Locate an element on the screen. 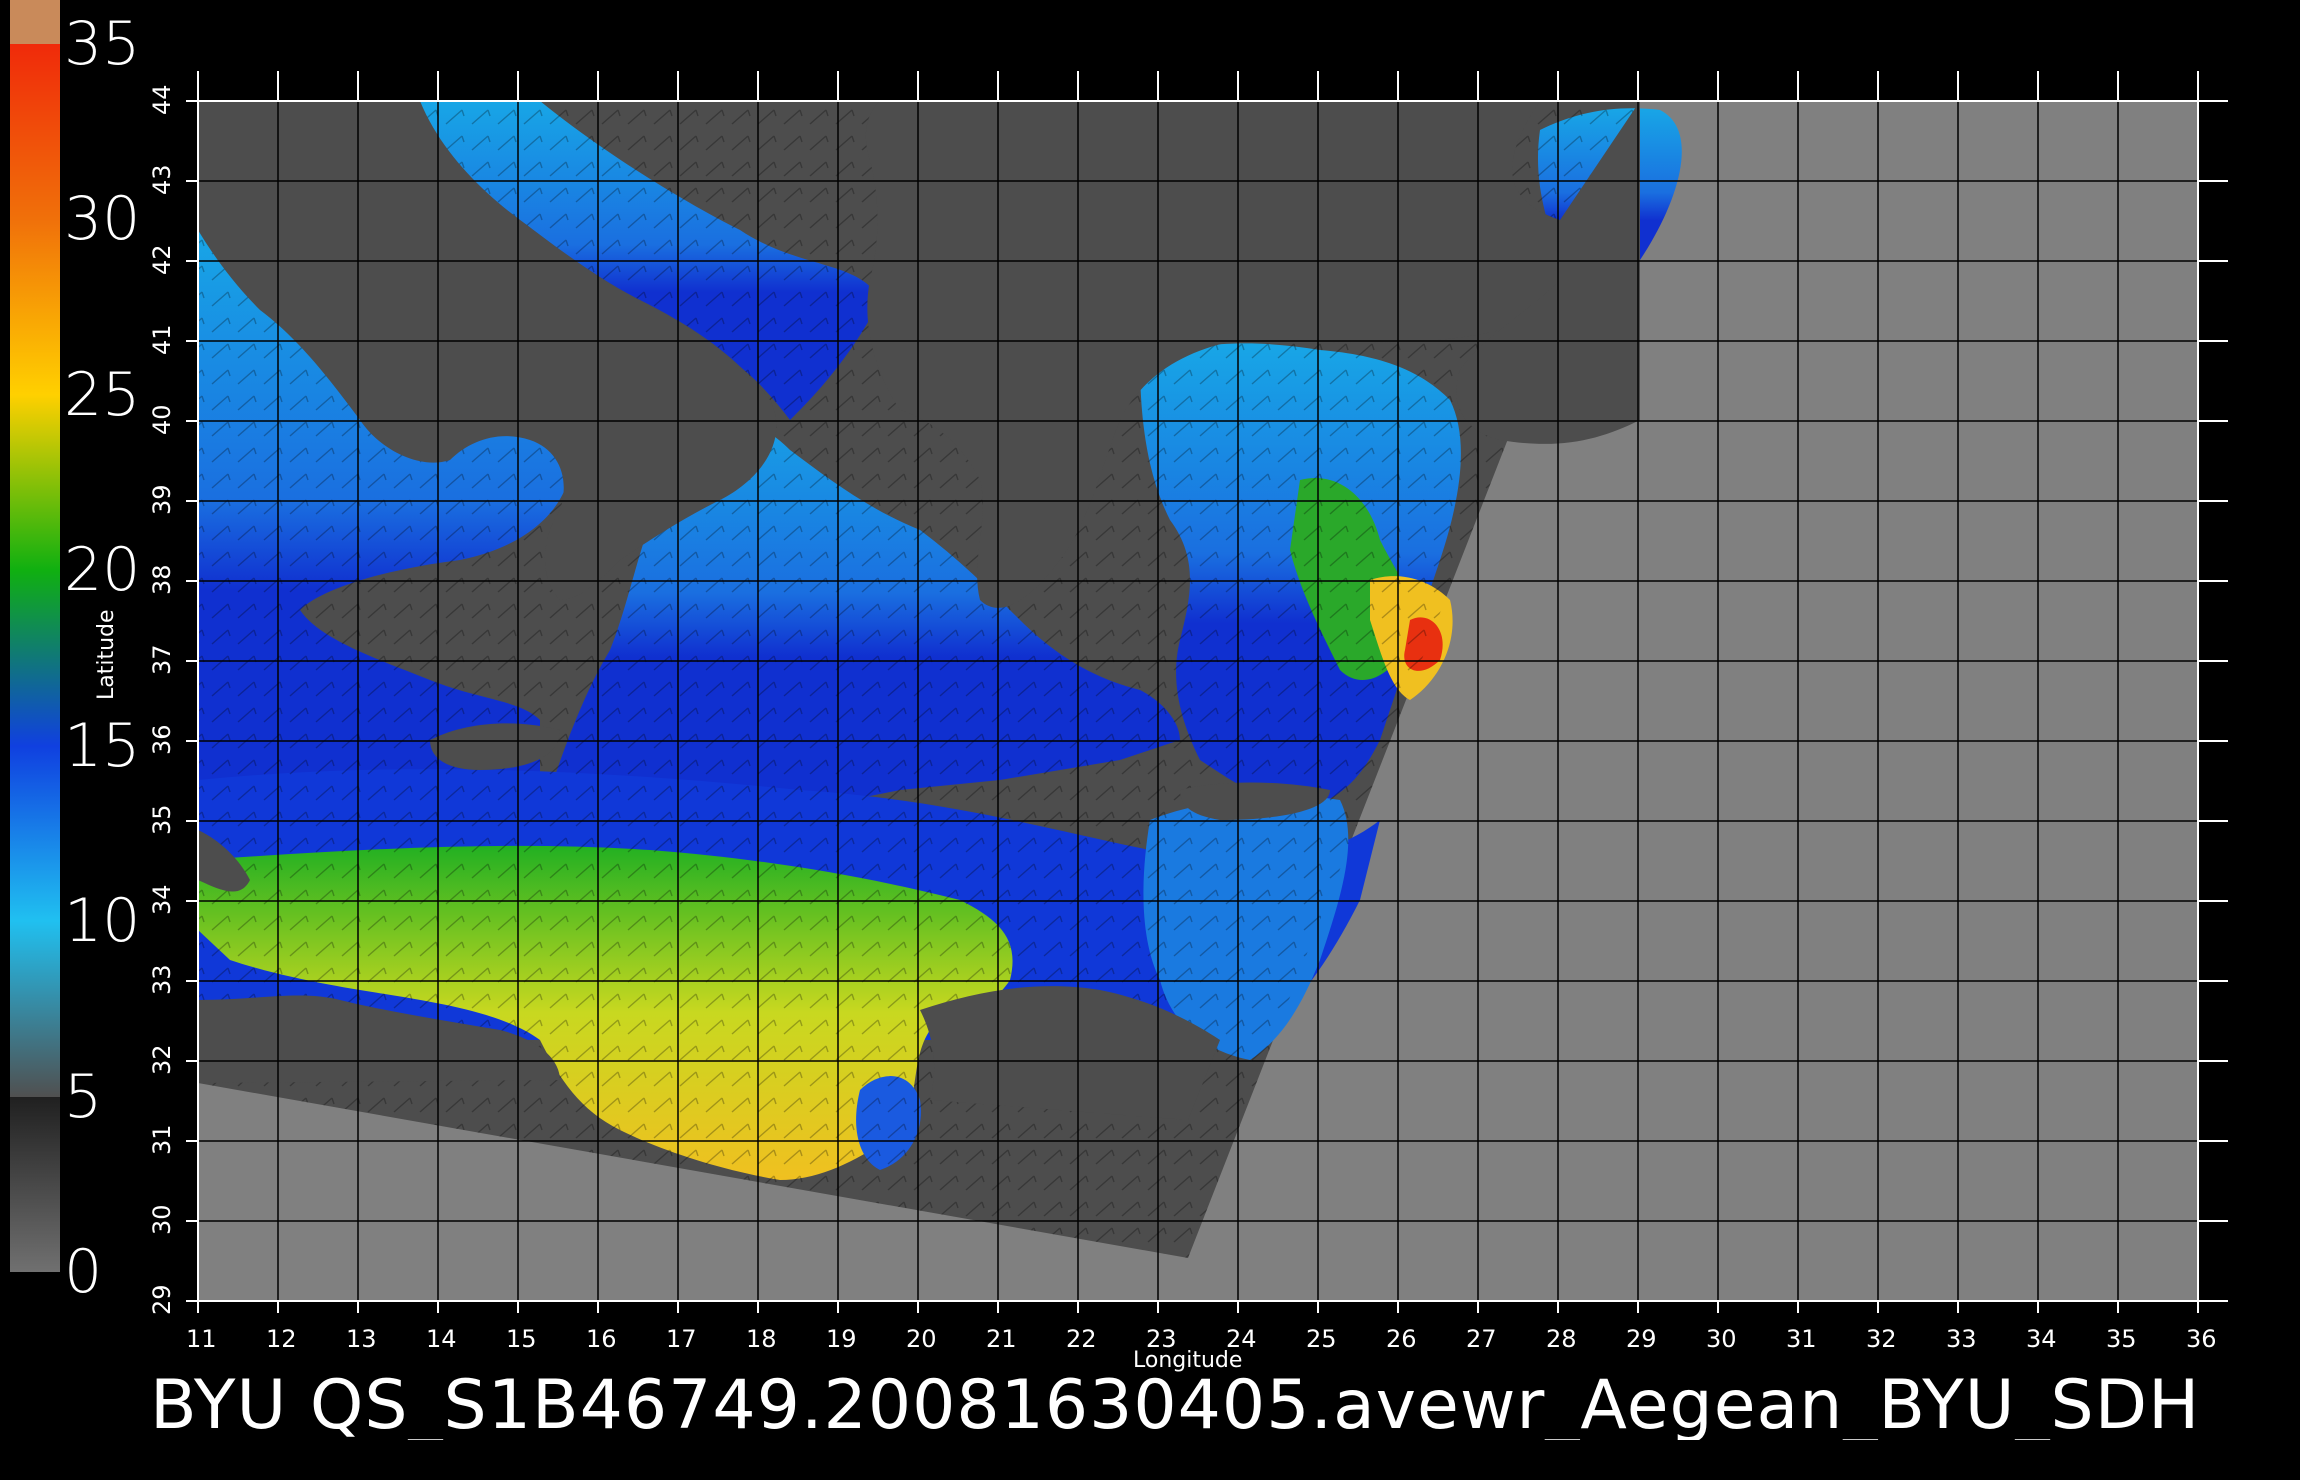  x-tick-label: 12 is located at coordinates (281, 1339).